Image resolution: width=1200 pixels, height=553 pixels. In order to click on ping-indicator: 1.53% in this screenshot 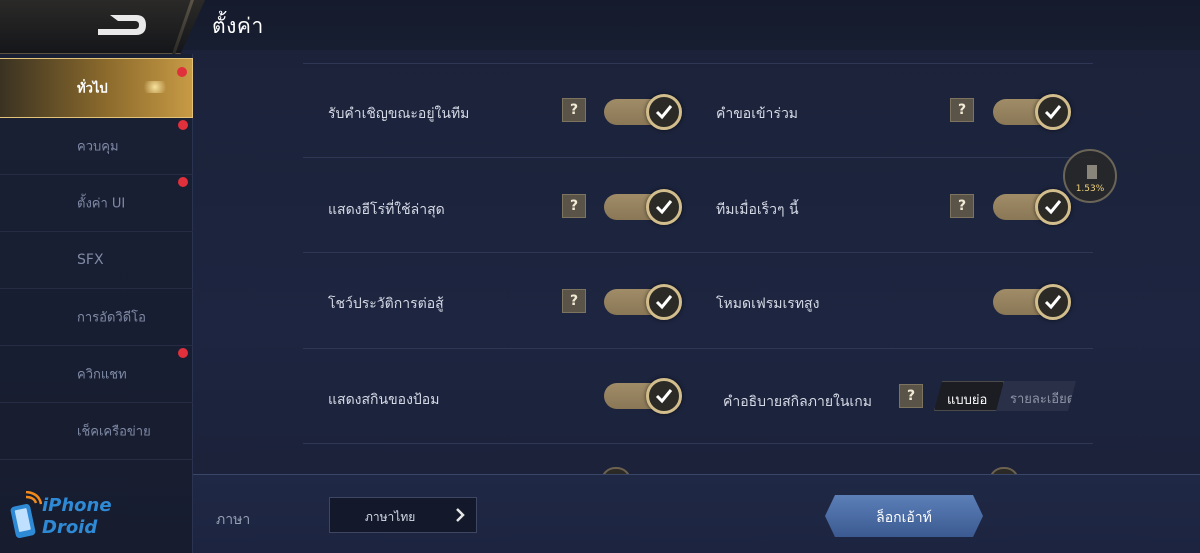, I will do `click(1090, 176)`.